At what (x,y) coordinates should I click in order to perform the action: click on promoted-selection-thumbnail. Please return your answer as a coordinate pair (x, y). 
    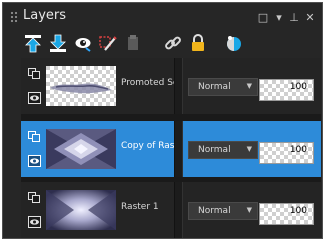
    Looking at the image, I should click on (81, 86).